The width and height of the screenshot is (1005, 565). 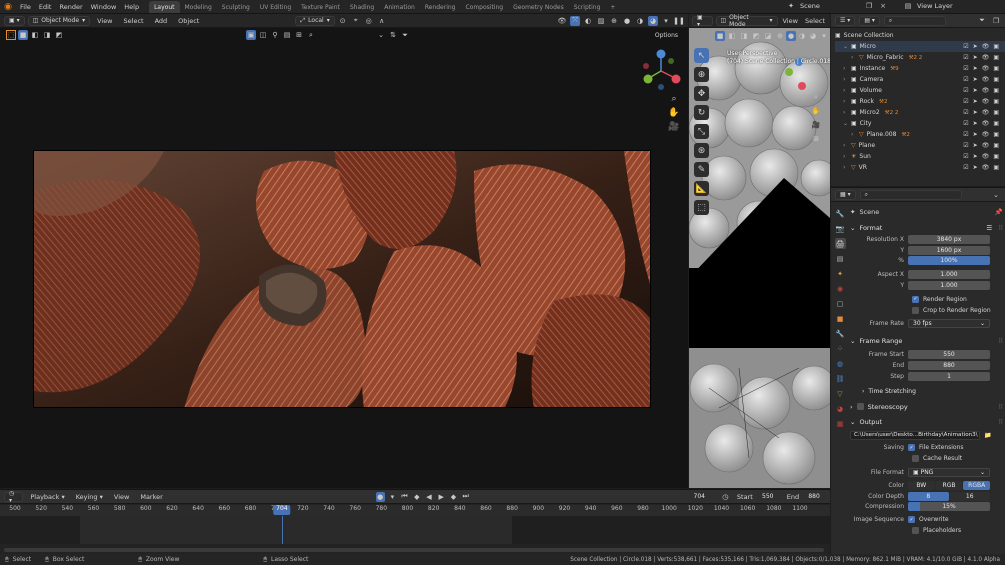 What do you see at coordinates (977, 485) in the screenshot?
I see `color-rgba-button: RGBA` at bounding box center [977, 485].